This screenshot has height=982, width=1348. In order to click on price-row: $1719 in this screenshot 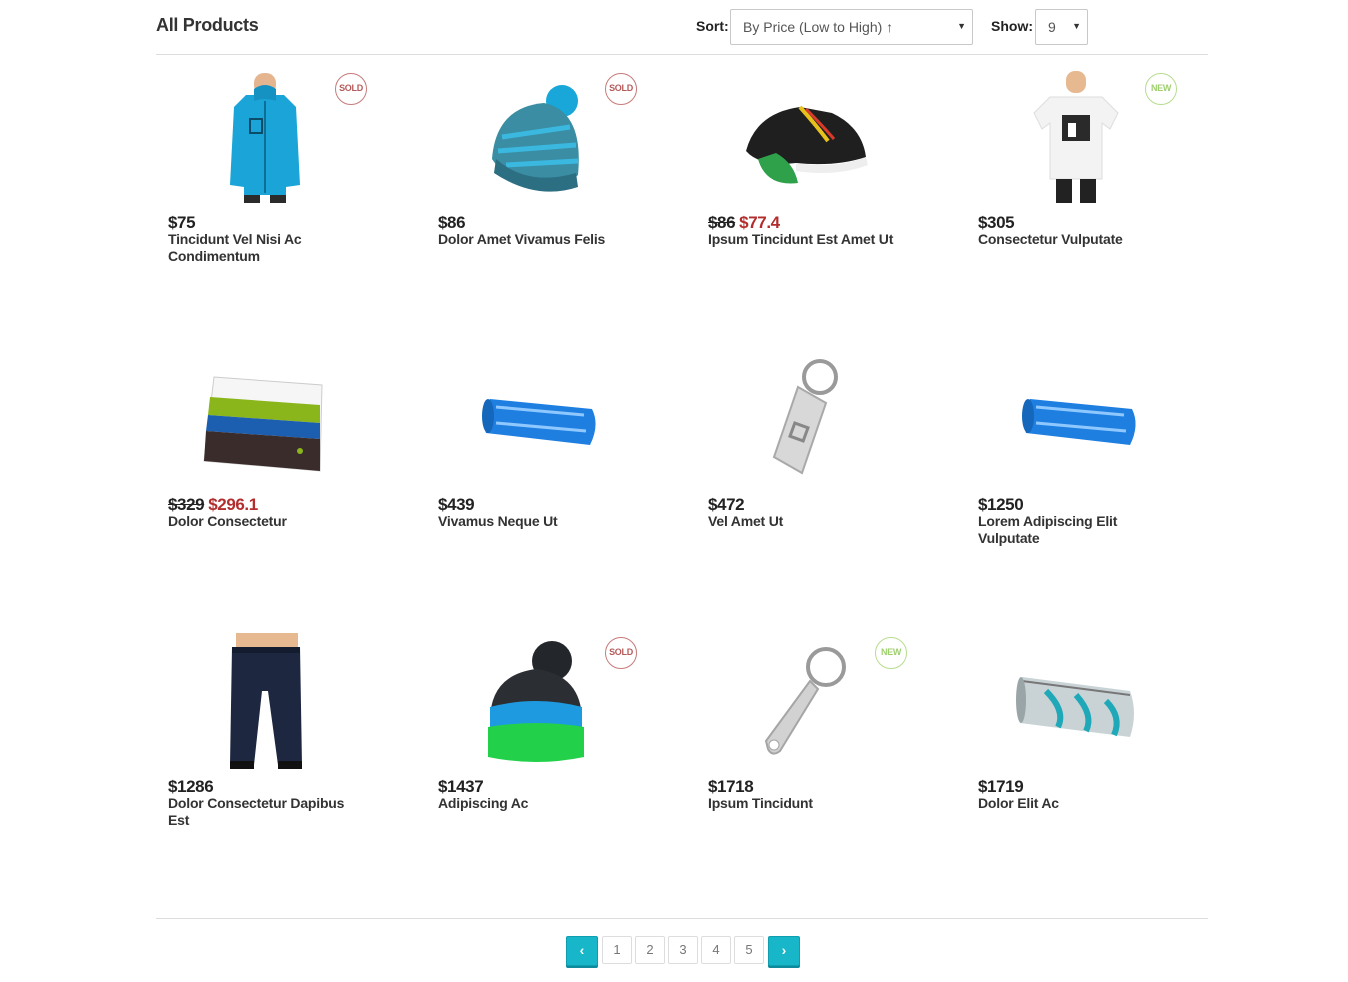, I will do `click(1001, 787)`.